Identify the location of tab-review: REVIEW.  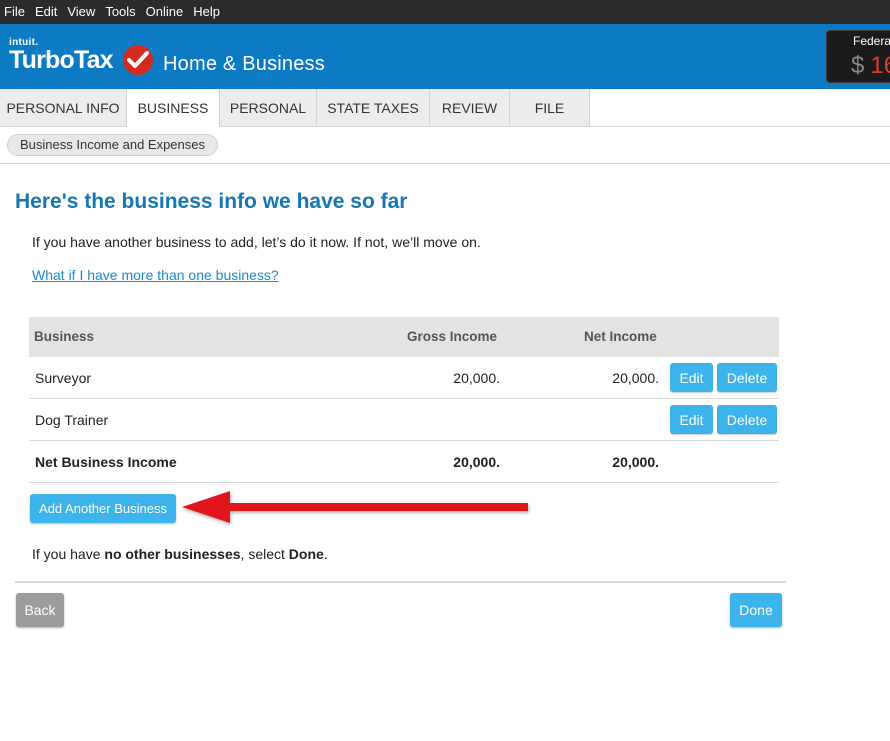
(470, 107).